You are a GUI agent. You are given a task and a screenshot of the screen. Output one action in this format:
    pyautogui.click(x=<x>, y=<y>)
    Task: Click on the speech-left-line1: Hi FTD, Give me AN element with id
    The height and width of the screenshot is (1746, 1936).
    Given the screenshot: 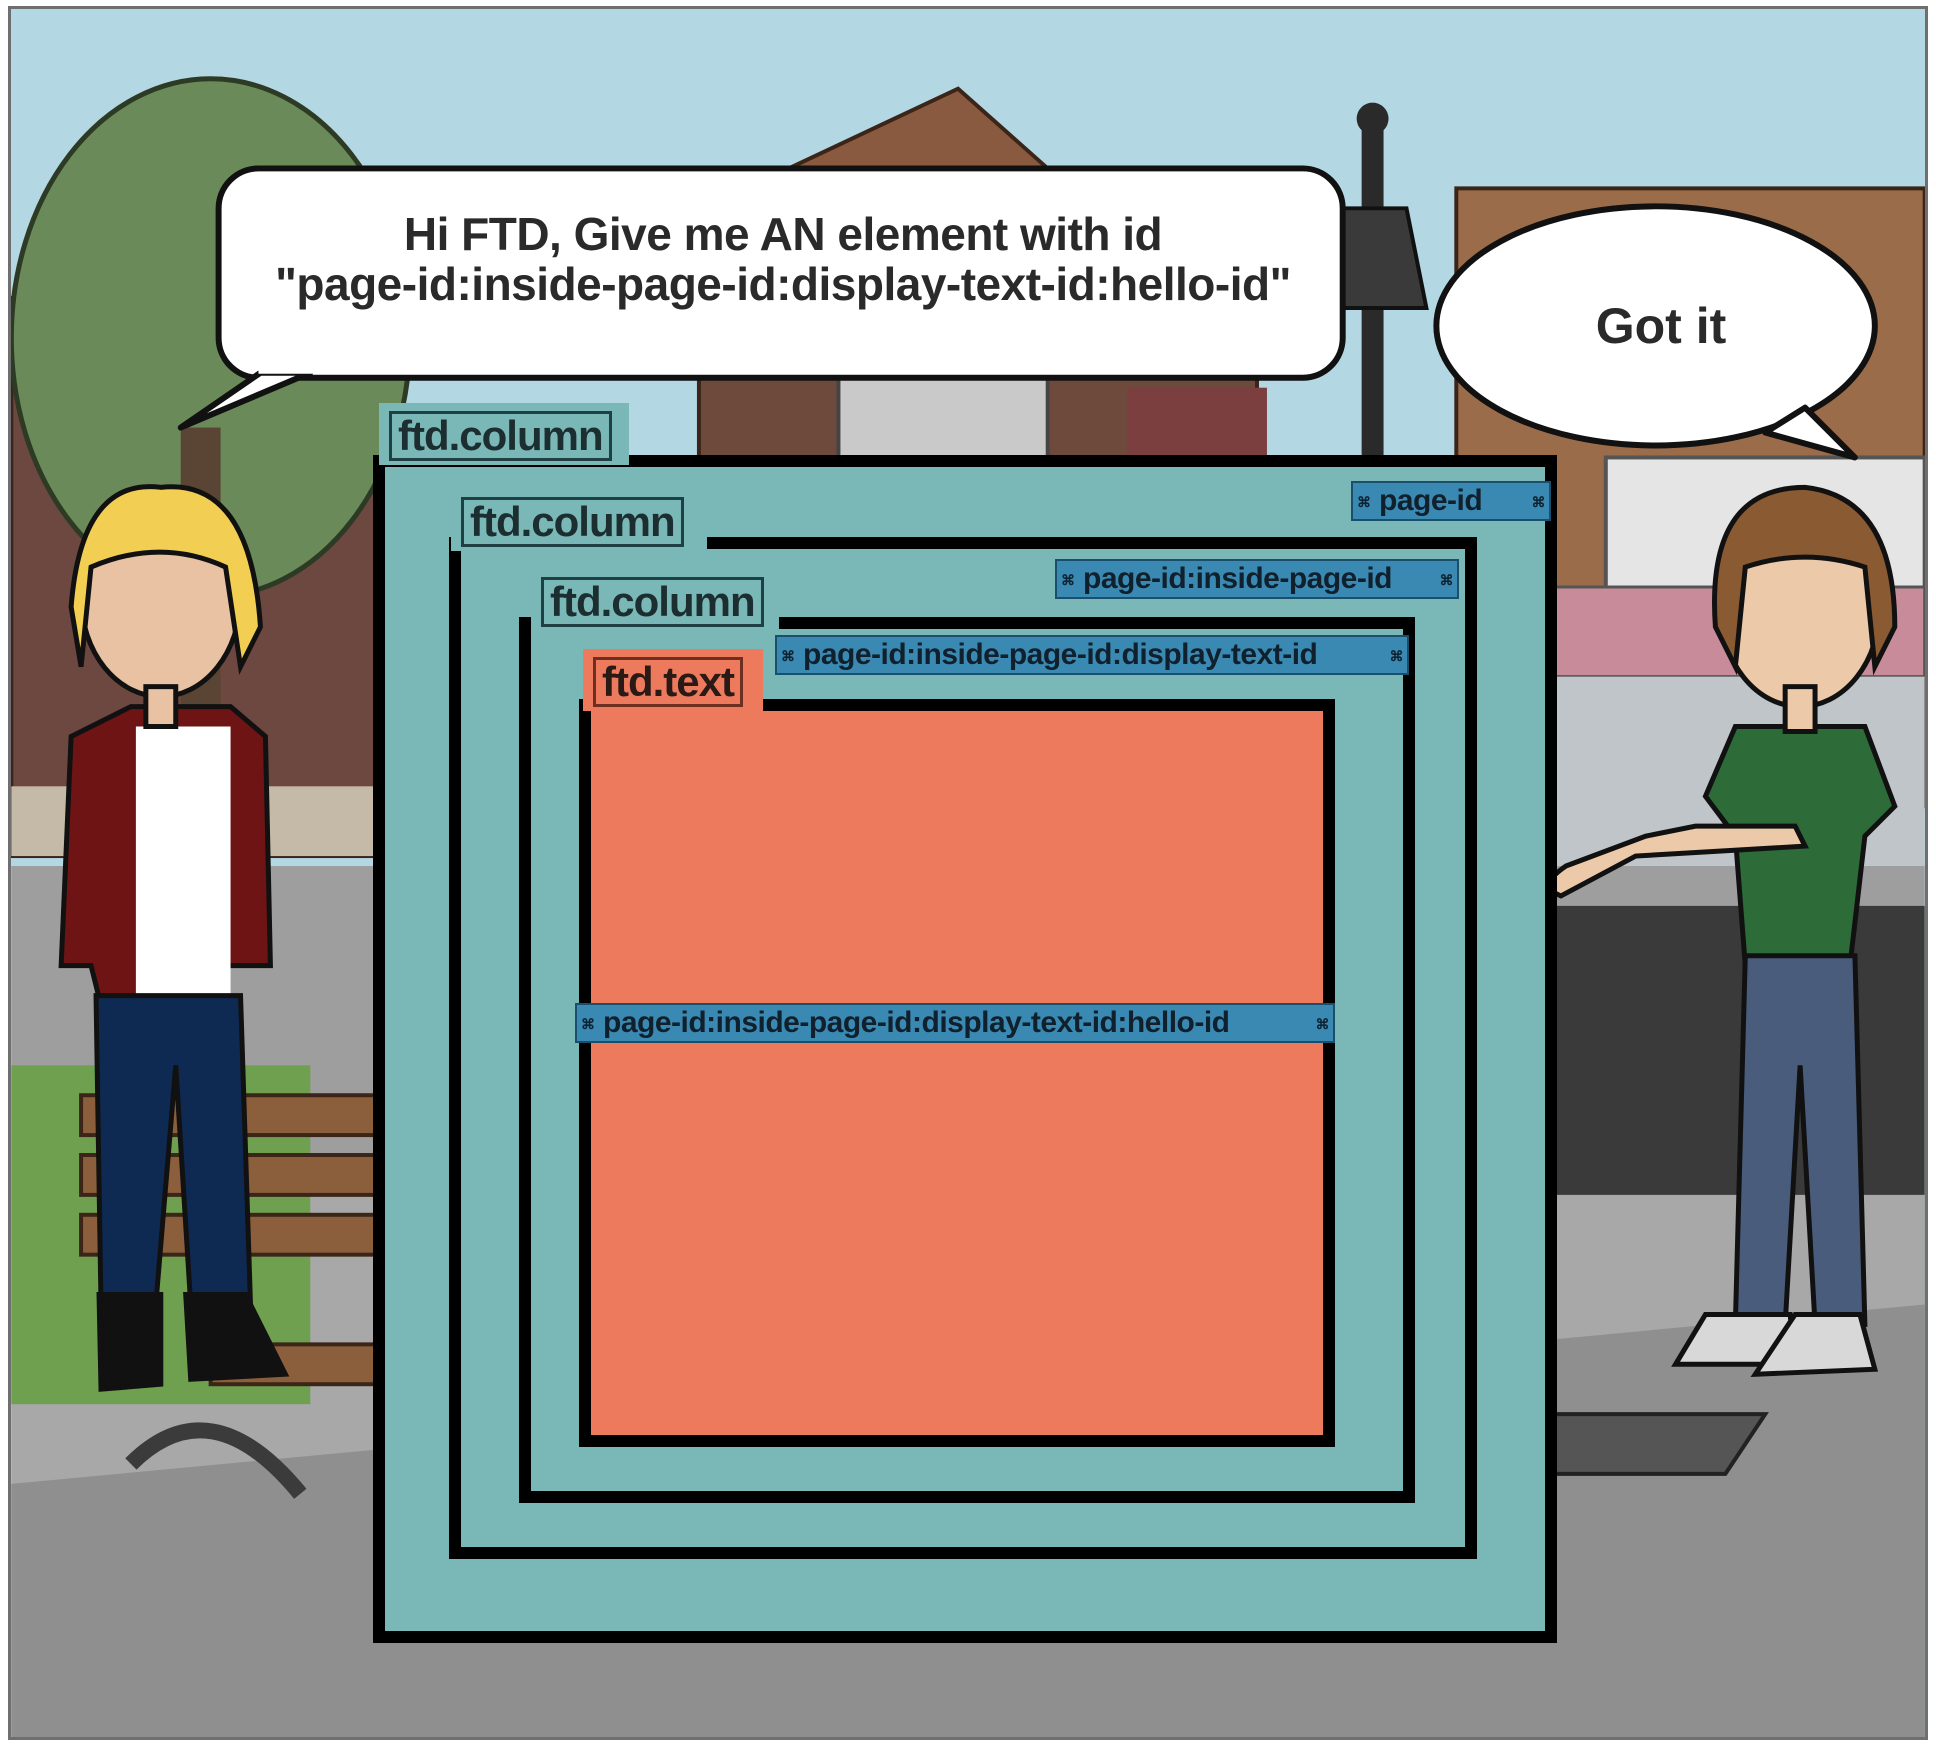 What is the action you would take?
    pyautogui.click(x=783, y=234)
    